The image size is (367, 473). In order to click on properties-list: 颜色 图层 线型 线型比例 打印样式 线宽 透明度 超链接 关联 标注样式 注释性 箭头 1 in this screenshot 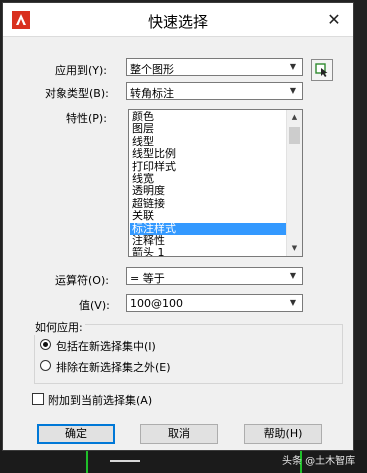, I will do `click(209, 183)`.